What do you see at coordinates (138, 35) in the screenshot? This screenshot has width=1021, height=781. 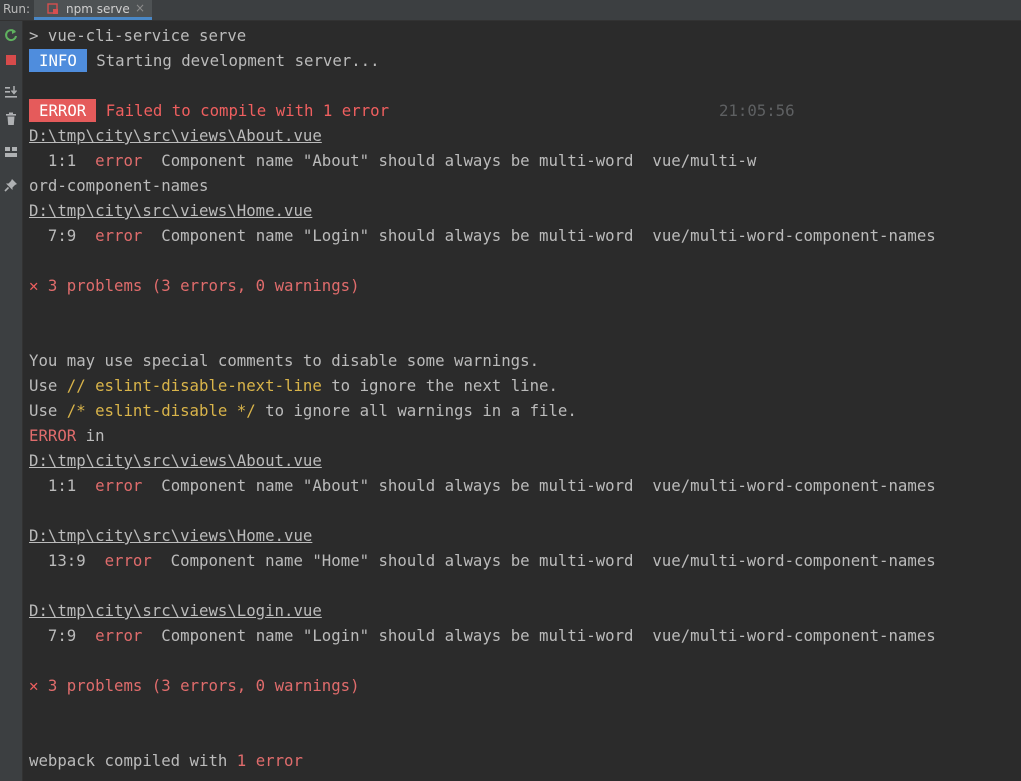 I see `command-text: > vue-cli-service serve` at bounding box center [138, 35].